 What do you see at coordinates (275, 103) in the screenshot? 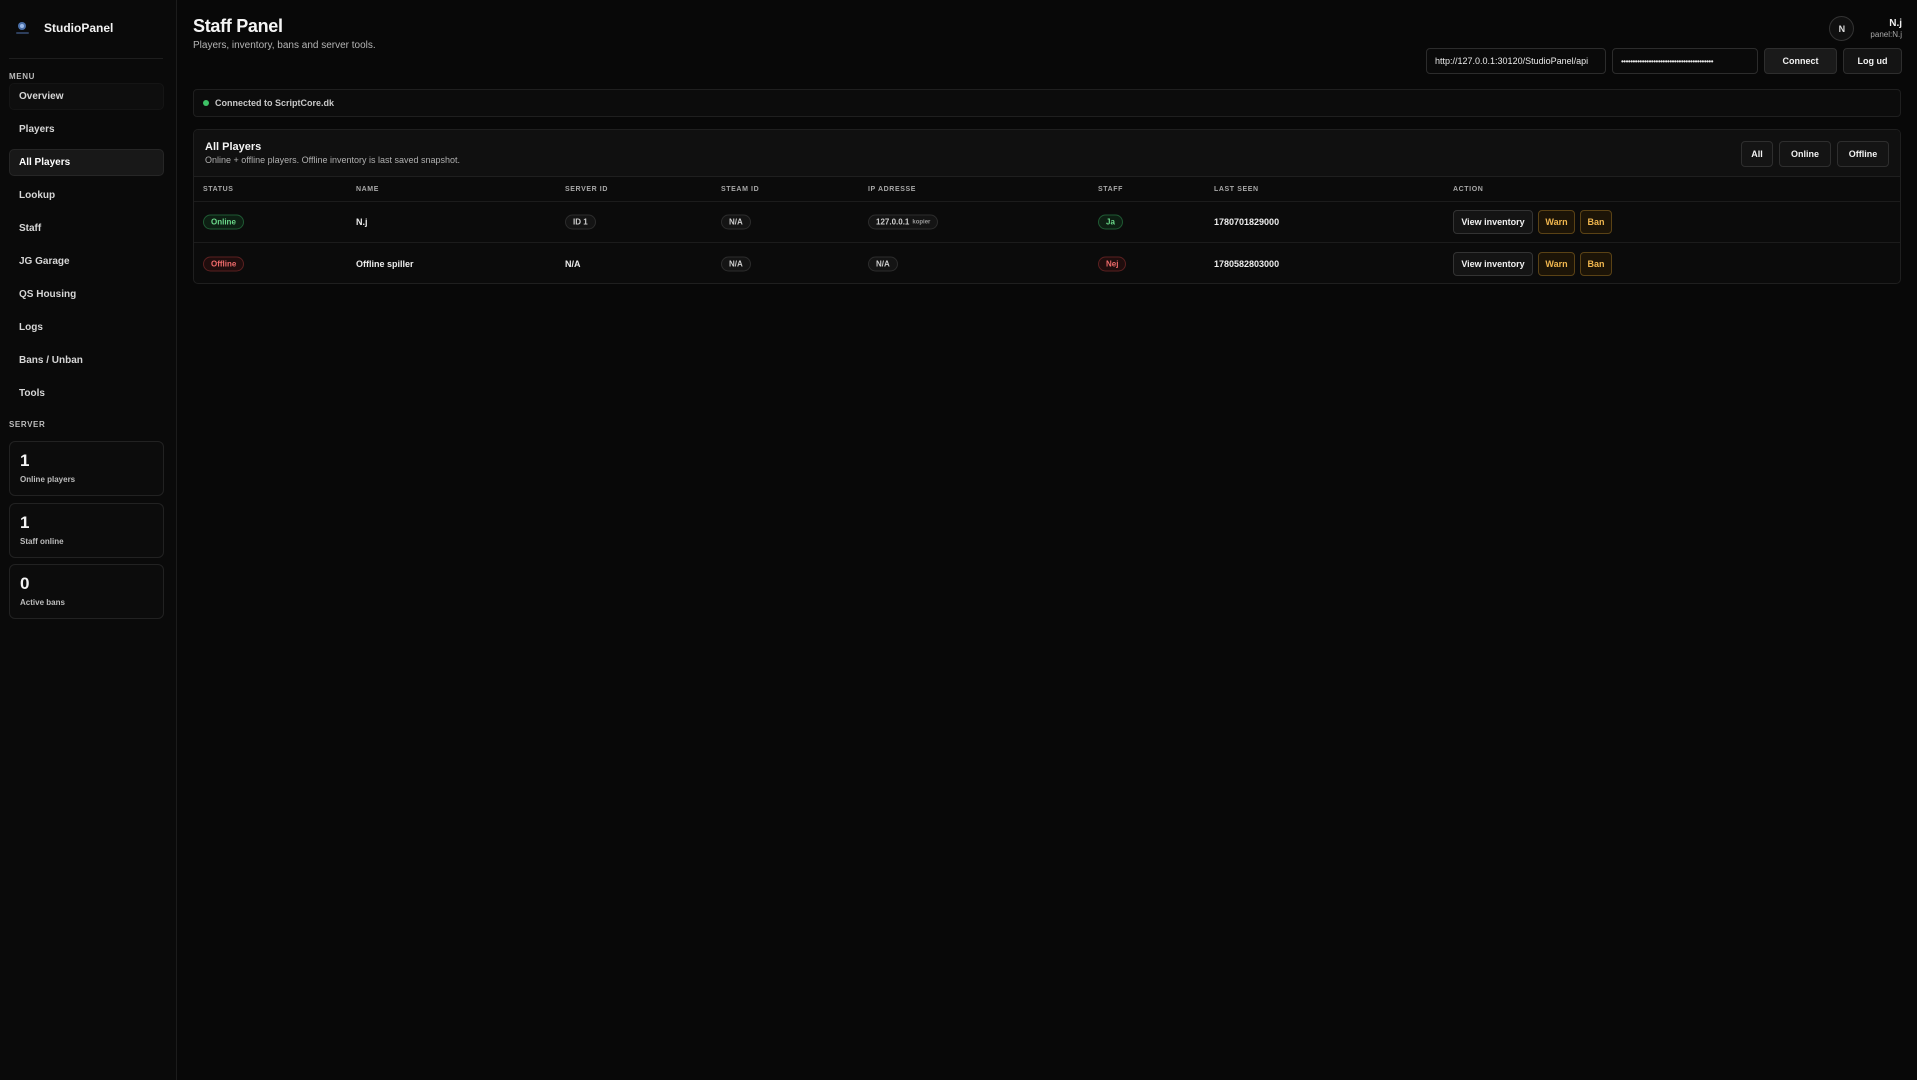
I see `status-text: Connected to ScriptCore.dk` at bounding box center [275, 103].